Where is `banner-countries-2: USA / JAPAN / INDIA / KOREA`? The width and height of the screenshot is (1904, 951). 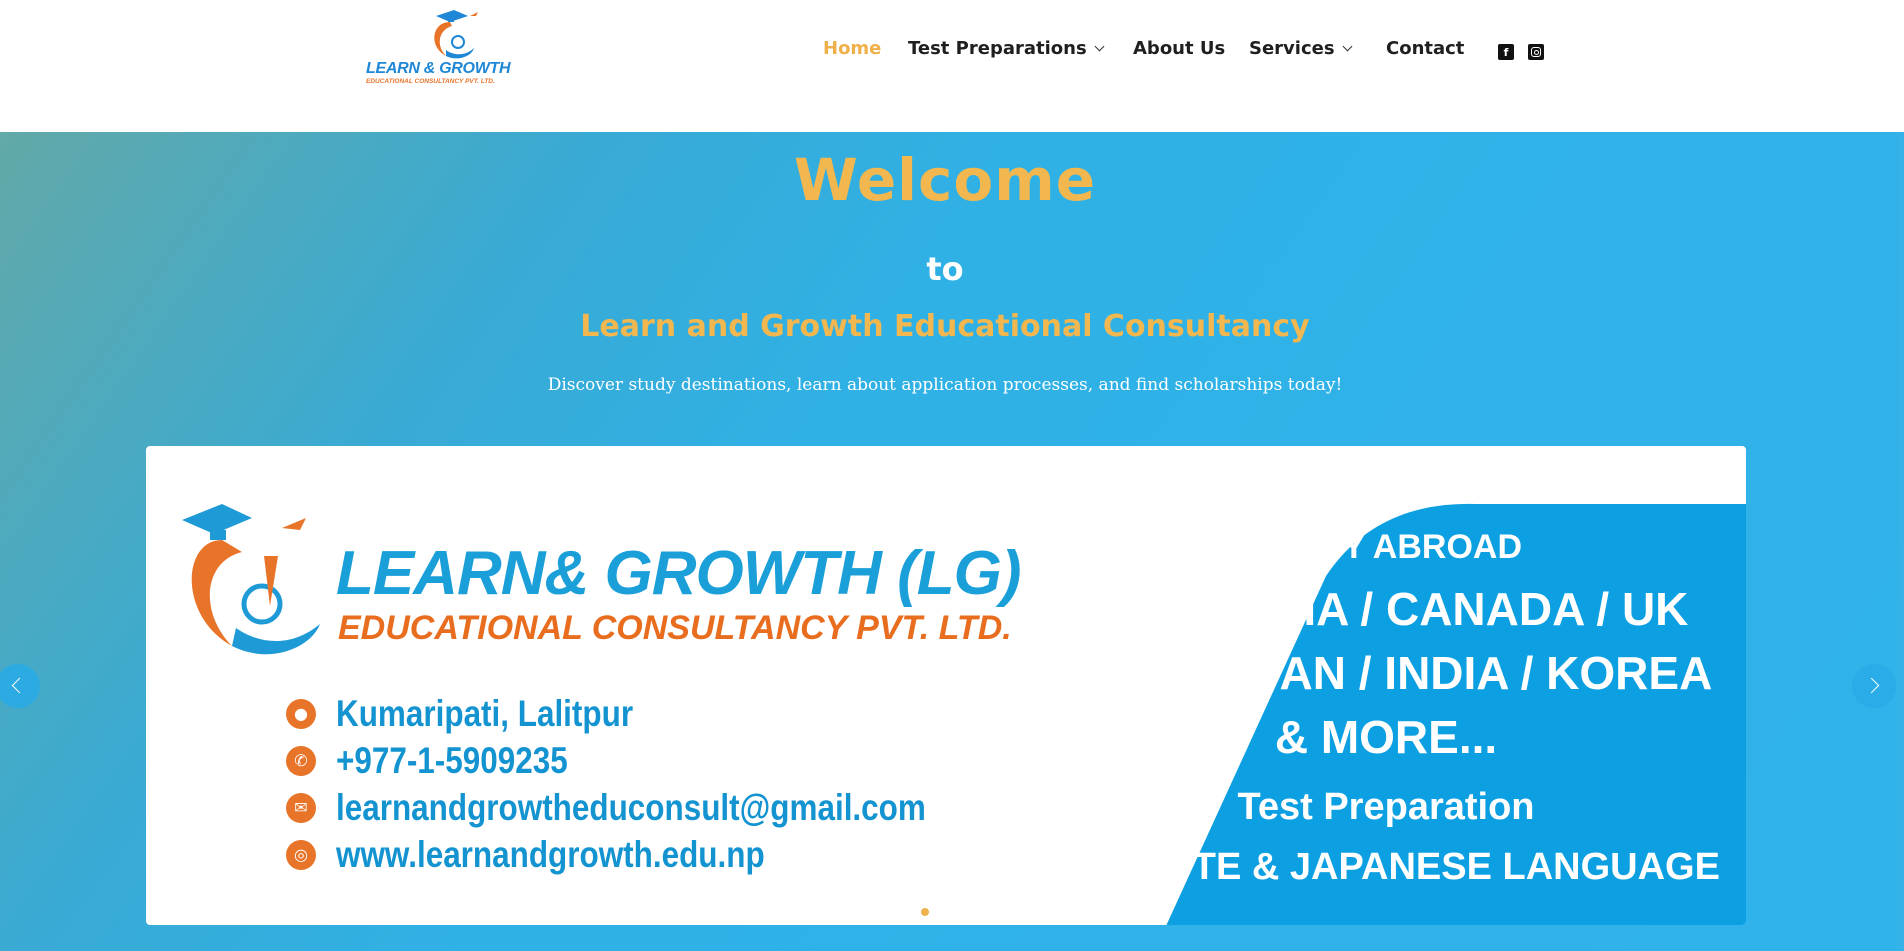 banner-countries-2: USA / JAPAN / INDIA / KOREA is located at coordinates (1386, 673).